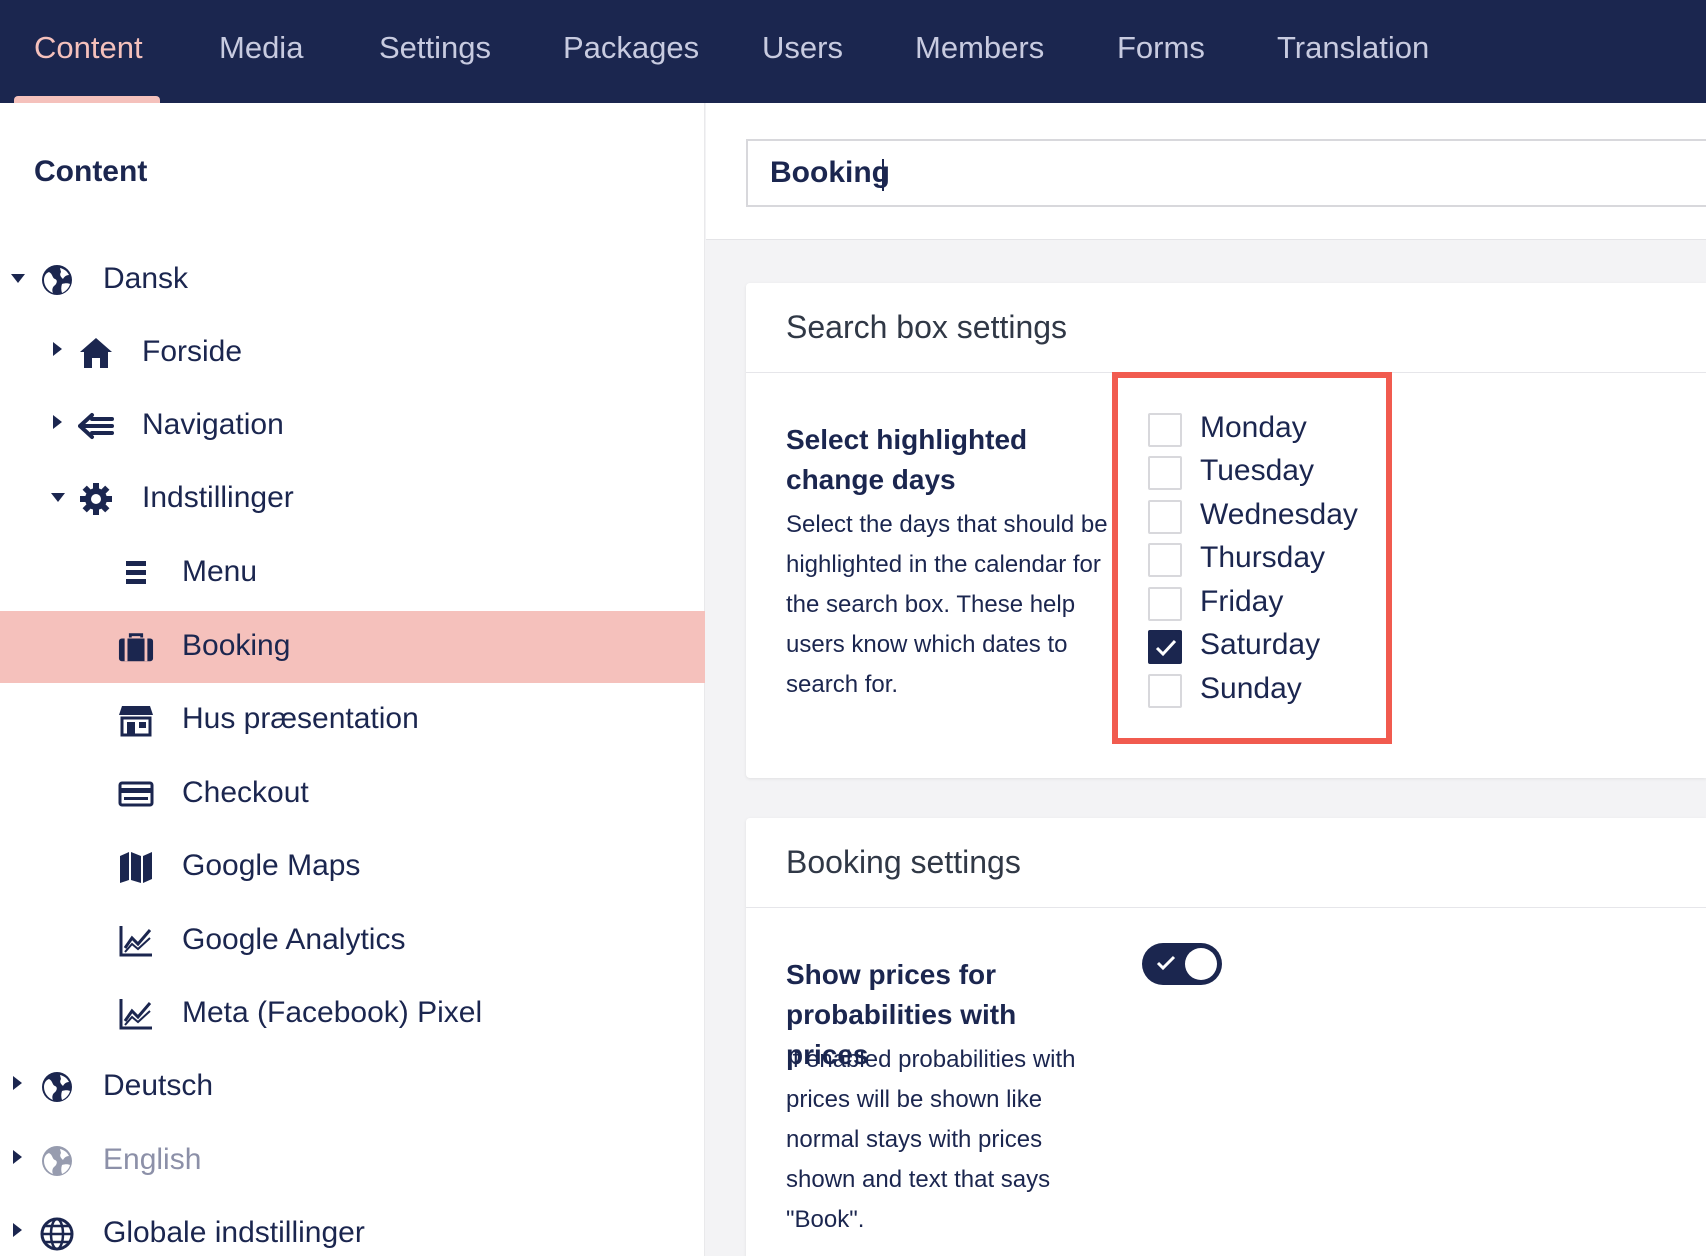 This screenshot has height=1256, width=1706. What do you see at coordinates (1182, 964) in the screenshot?
I see `show-prices-toggle` at bounding box center [1182, 964].